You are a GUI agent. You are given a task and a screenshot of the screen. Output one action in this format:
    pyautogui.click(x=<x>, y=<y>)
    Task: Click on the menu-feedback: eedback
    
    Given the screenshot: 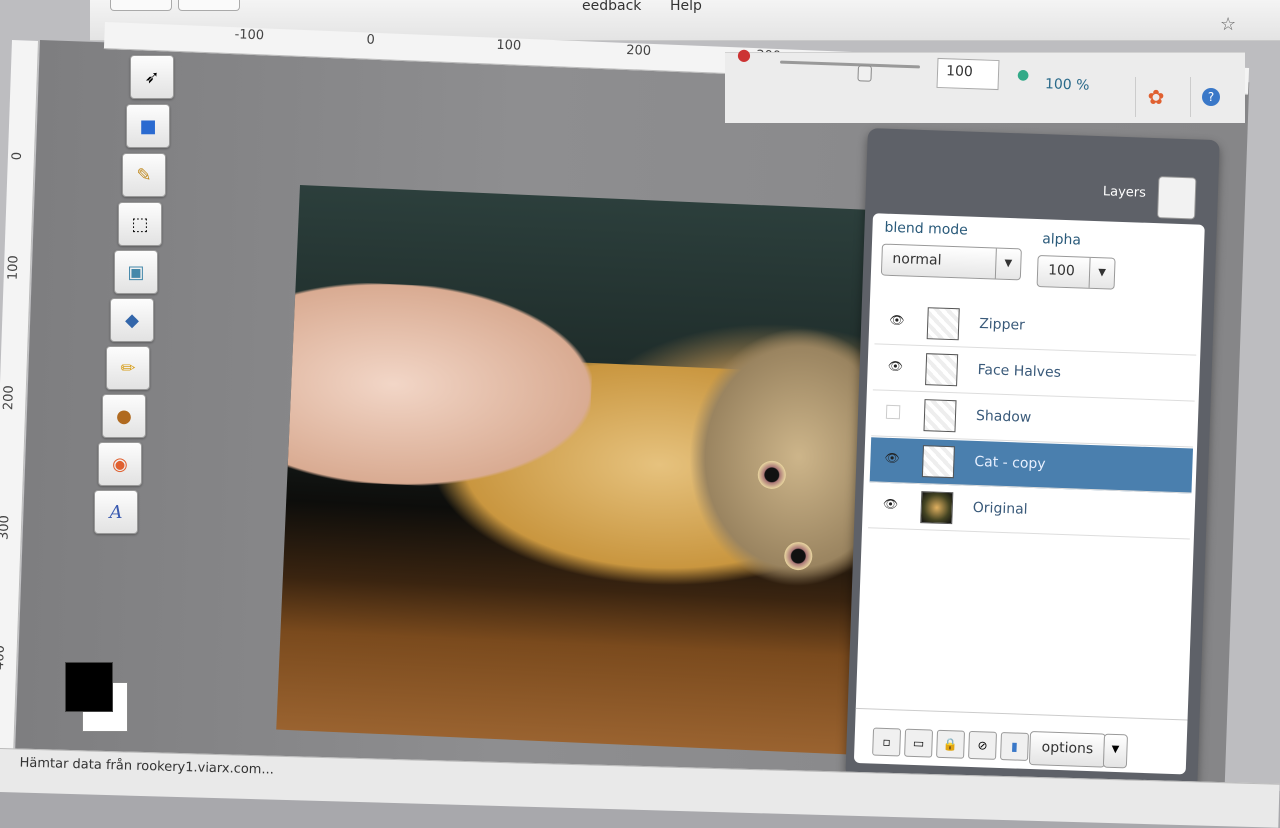 What is the action you would take?
    pyautogui.click(x=611, y=7)
    